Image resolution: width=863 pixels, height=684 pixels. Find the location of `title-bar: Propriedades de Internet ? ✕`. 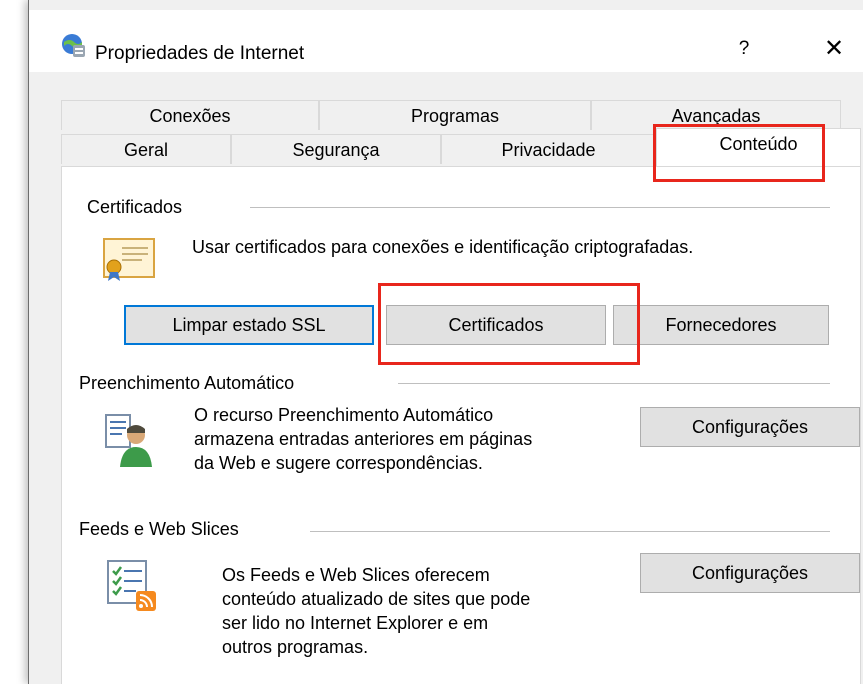

title-bar: Propriedades de Internet ? ✕ is located at coordinates (446, 41).